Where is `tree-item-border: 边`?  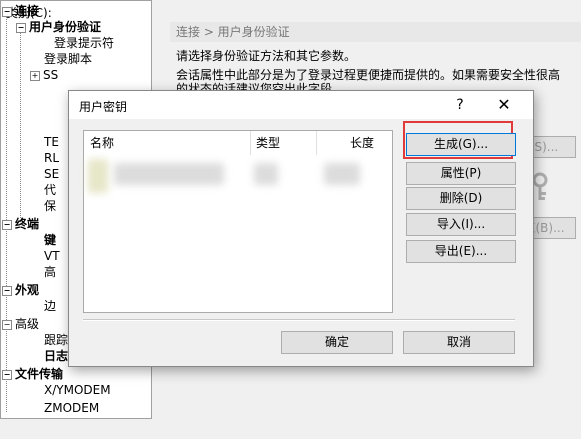
tree-item-border: 边 is located at coordinates (50, 306).